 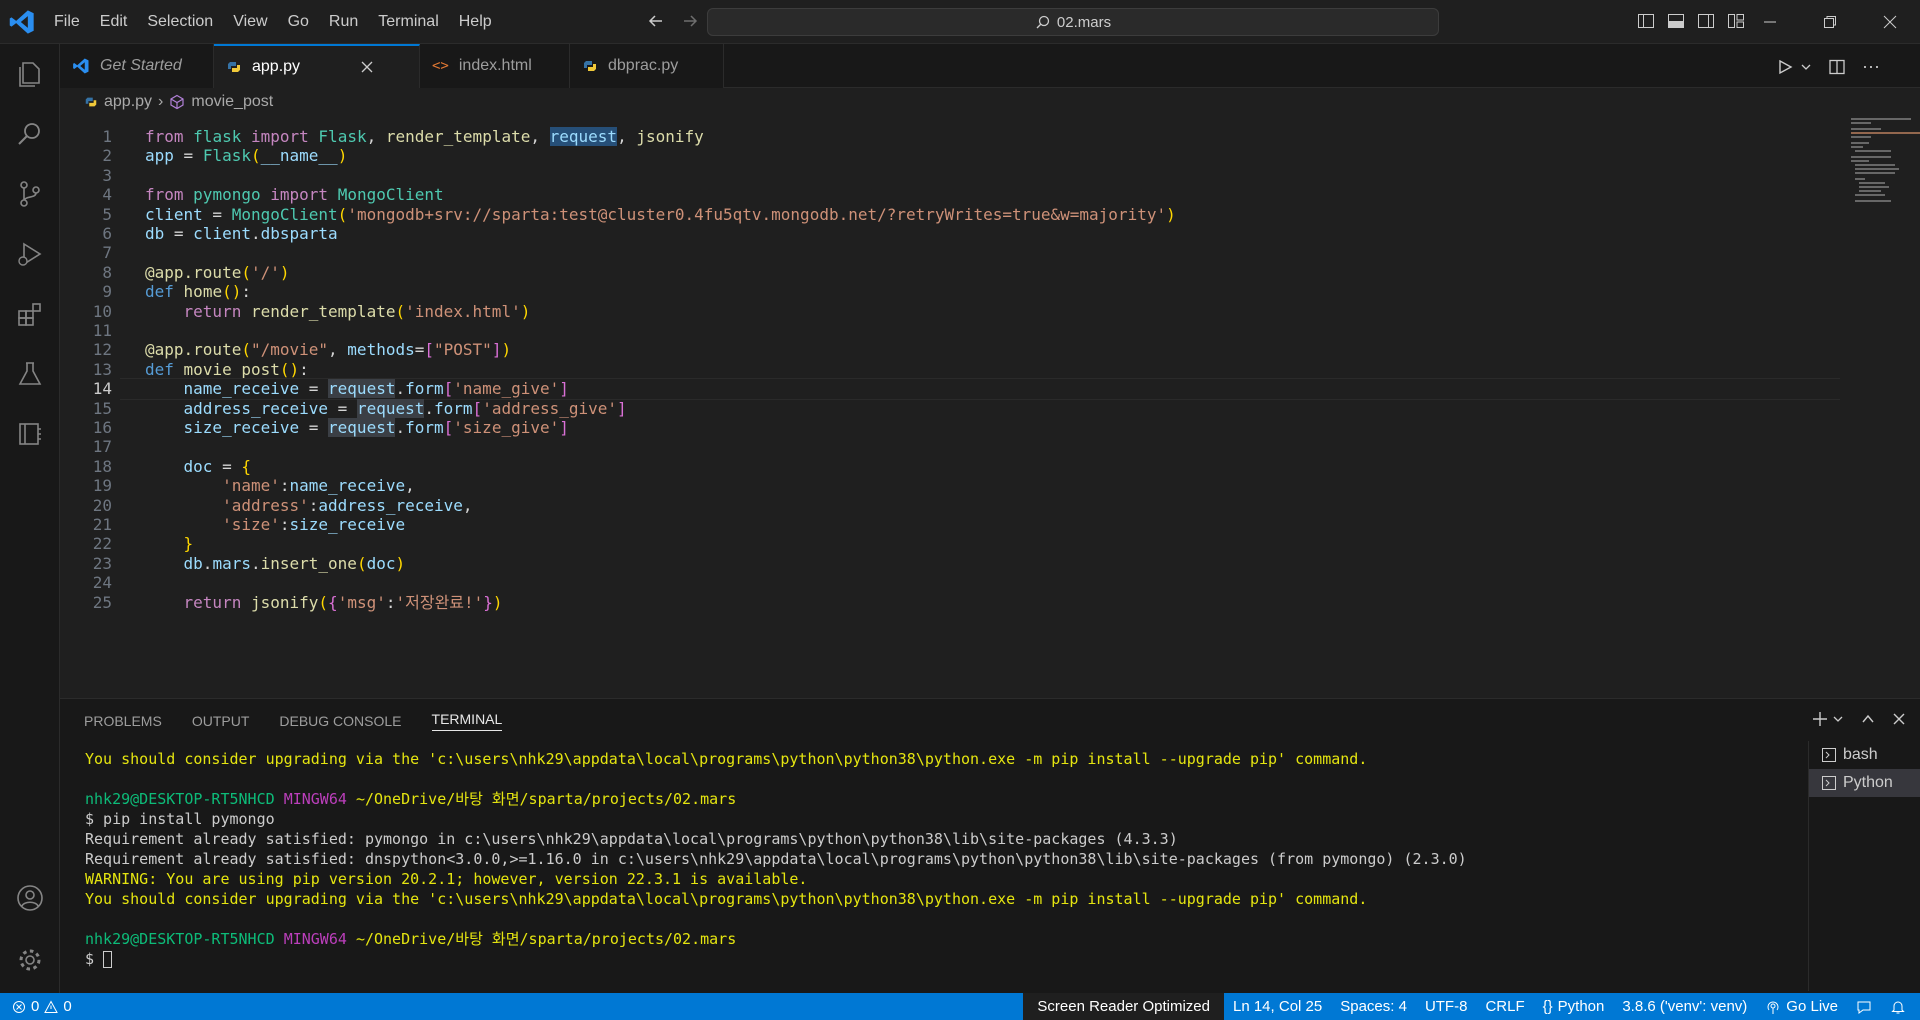 What do you see at coordinates (495, 66) in the screenshot?
I see `tab-index-html: <> index.html` at bounding box center [495, 66].